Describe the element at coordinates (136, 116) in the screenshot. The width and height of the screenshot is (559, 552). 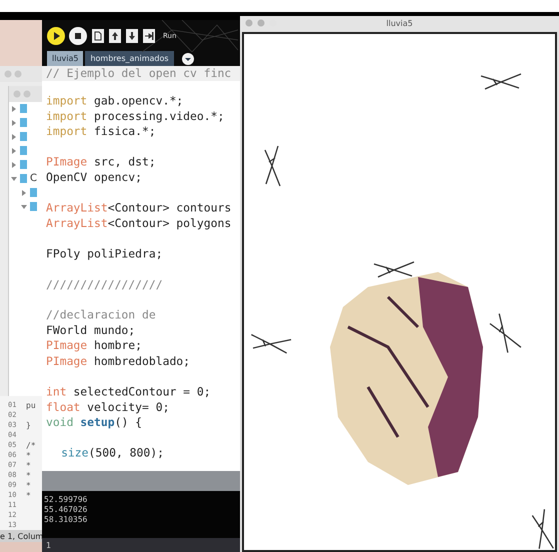
I see `code-line: import processing.video.*;` at that location.